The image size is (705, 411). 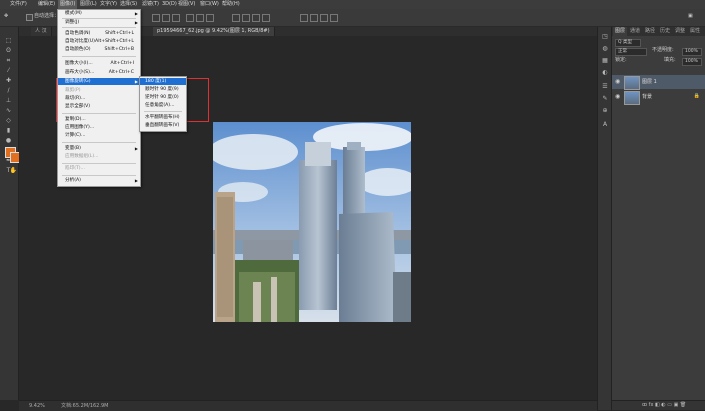 I want to click on history-panel-icon: ◳, so click(x=605, y=37).